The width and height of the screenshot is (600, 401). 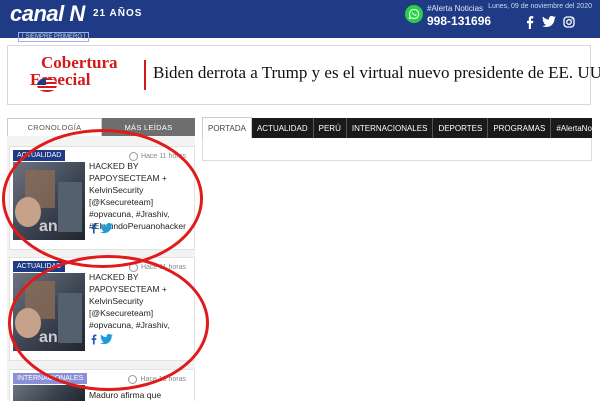 I want to click on facebook-icon, so click(x=529, y=22).